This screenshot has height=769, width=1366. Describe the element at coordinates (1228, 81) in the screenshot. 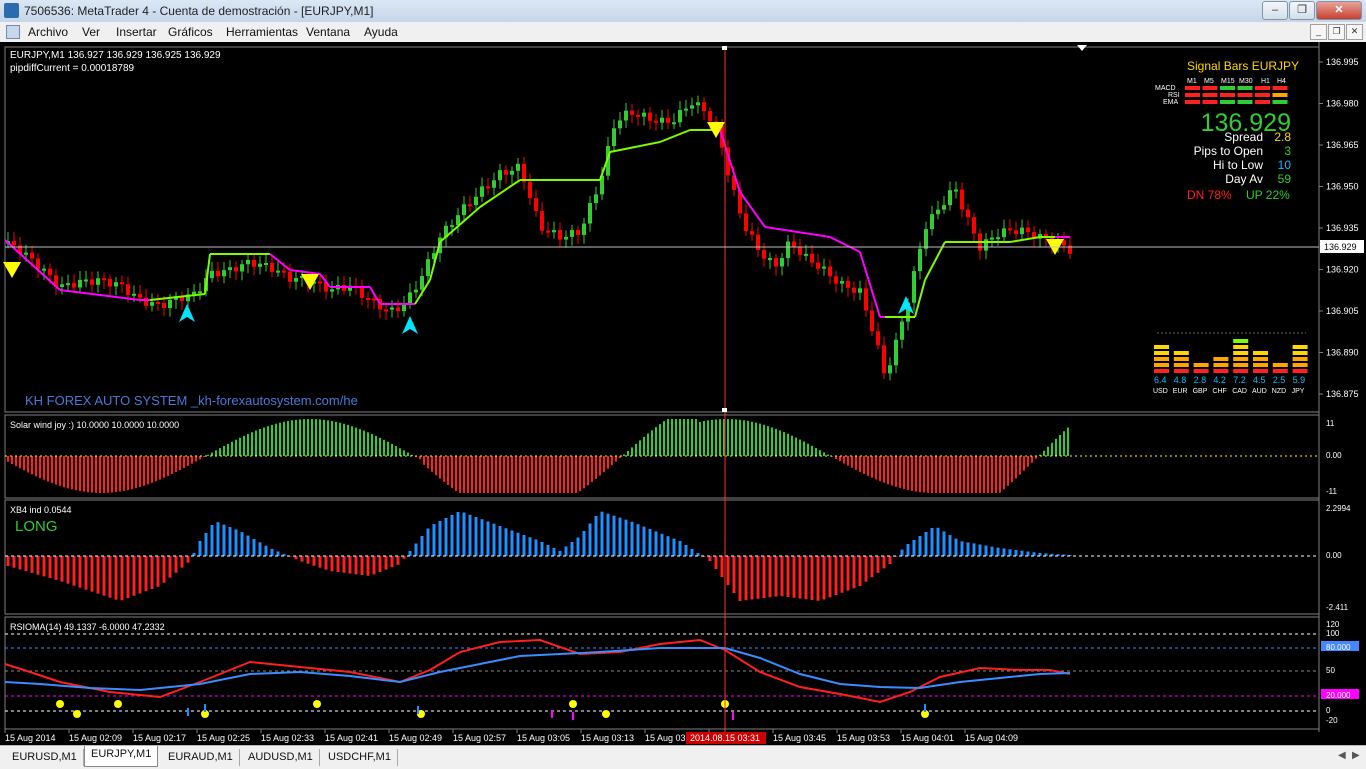

I see `tf-m15: M15` at that location.